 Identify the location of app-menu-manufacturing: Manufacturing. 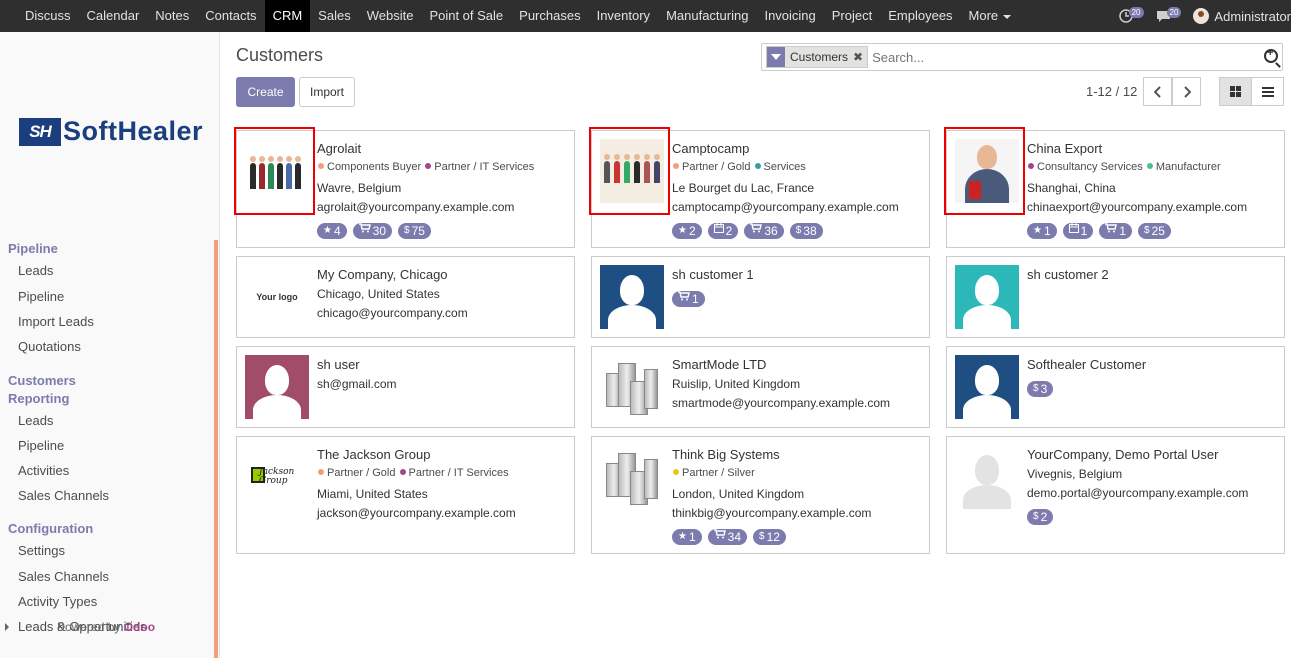
(707, 16).